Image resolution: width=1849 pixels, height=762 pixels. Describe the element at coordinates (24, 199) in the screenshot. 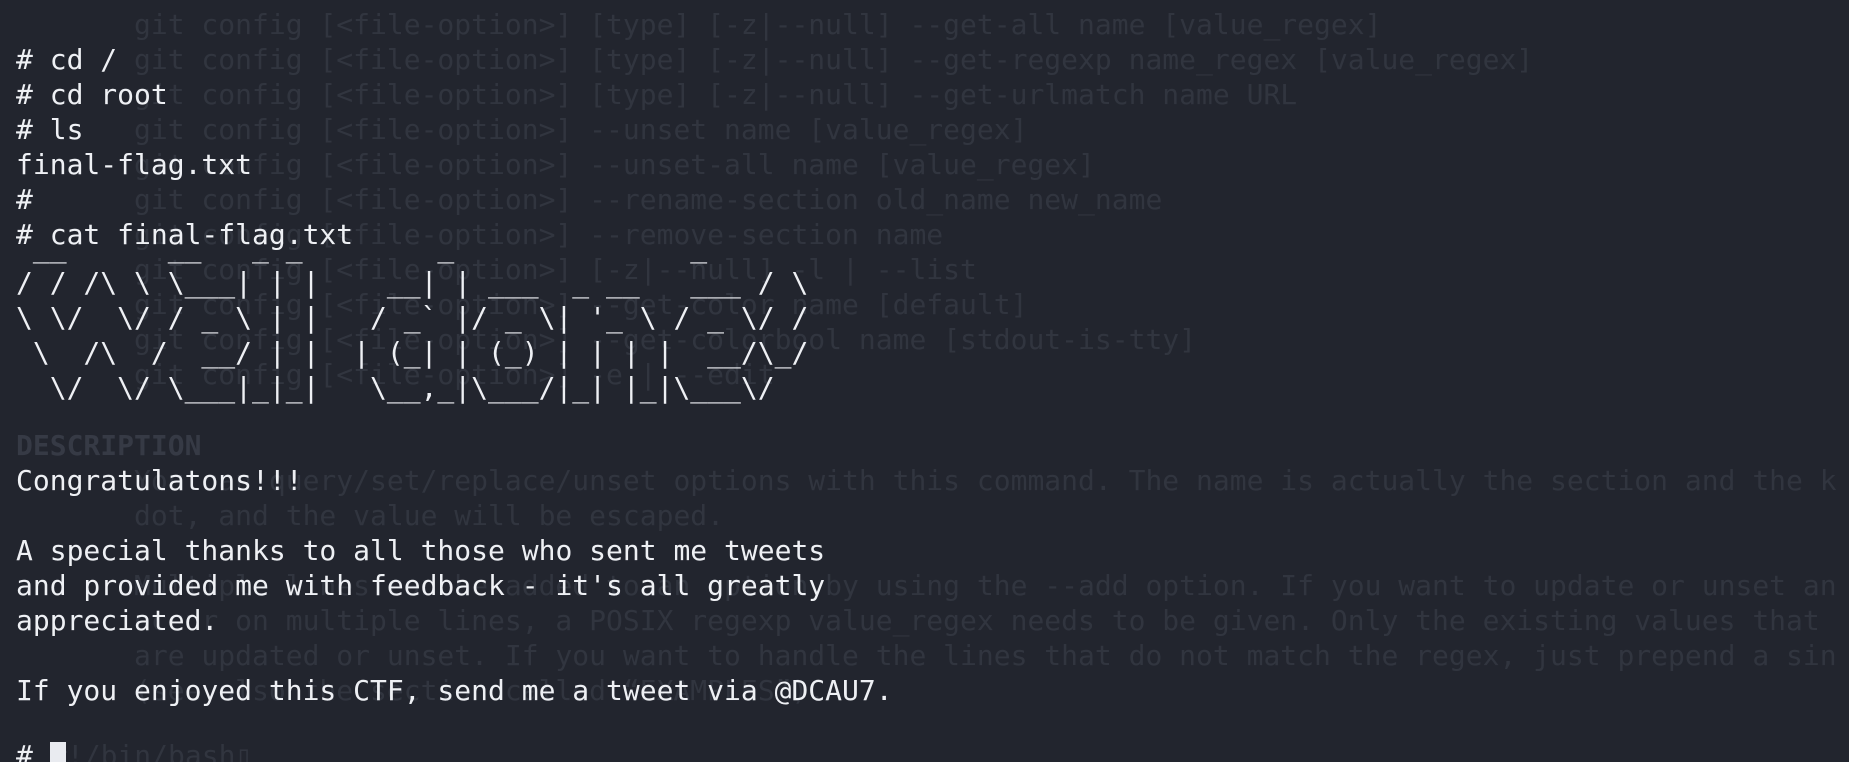

I see `command-line: #` at that location.